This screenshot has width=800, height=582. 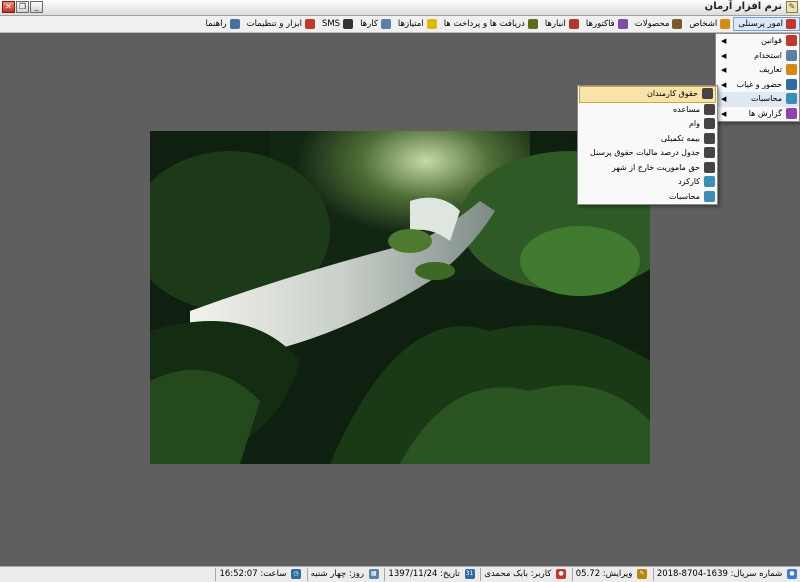 I want to click on menu-item-label: امور پرسنلی, so click(x=760, y=24).